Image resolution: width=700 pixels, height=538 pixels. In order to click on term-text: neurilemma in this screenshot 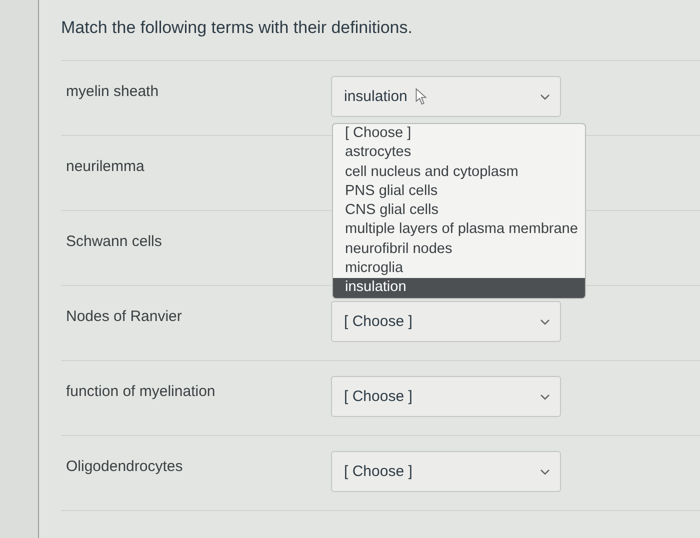, I will do `click(105, 166)`.